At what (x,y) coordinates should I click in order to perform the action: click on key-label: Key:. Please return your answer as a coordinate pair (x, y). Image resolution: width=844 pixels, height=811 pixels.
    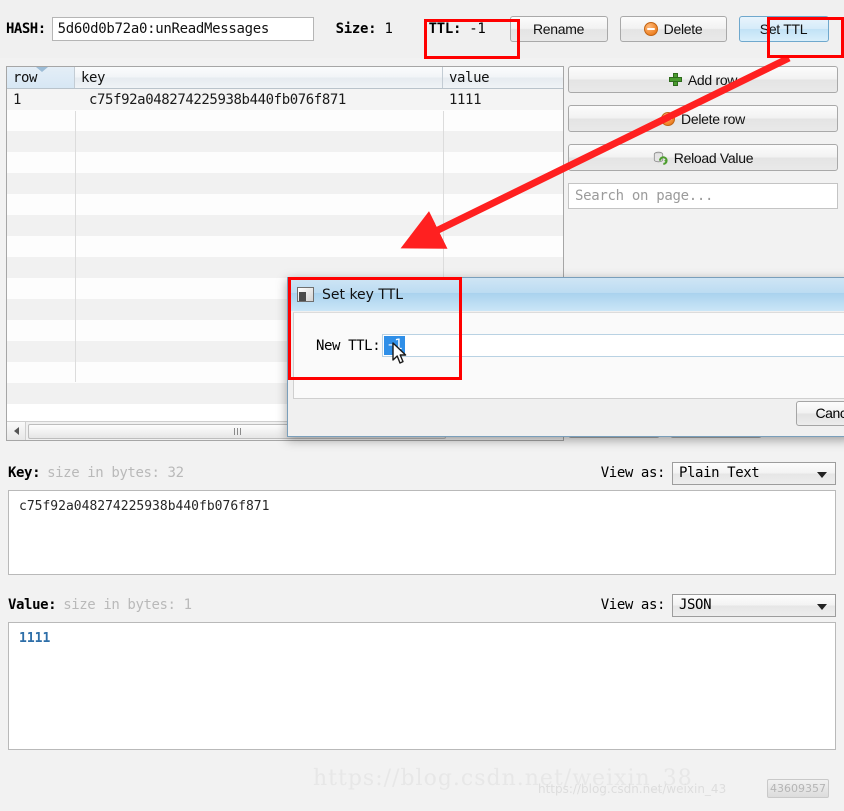
    Looking at the image, I should click on (24, 473).